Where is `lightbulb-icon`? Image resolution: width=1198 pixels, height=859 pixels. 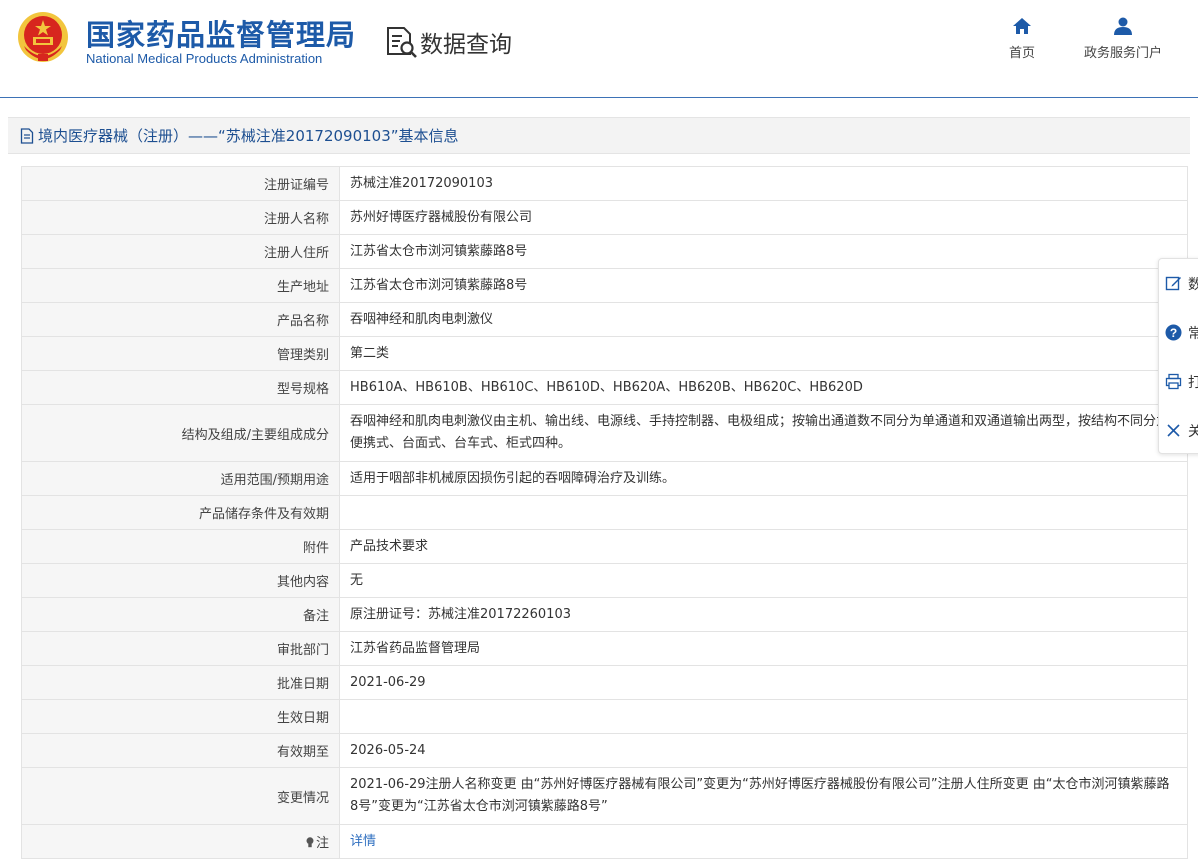
lightbulb-icon is located at coordinates (310, 842).